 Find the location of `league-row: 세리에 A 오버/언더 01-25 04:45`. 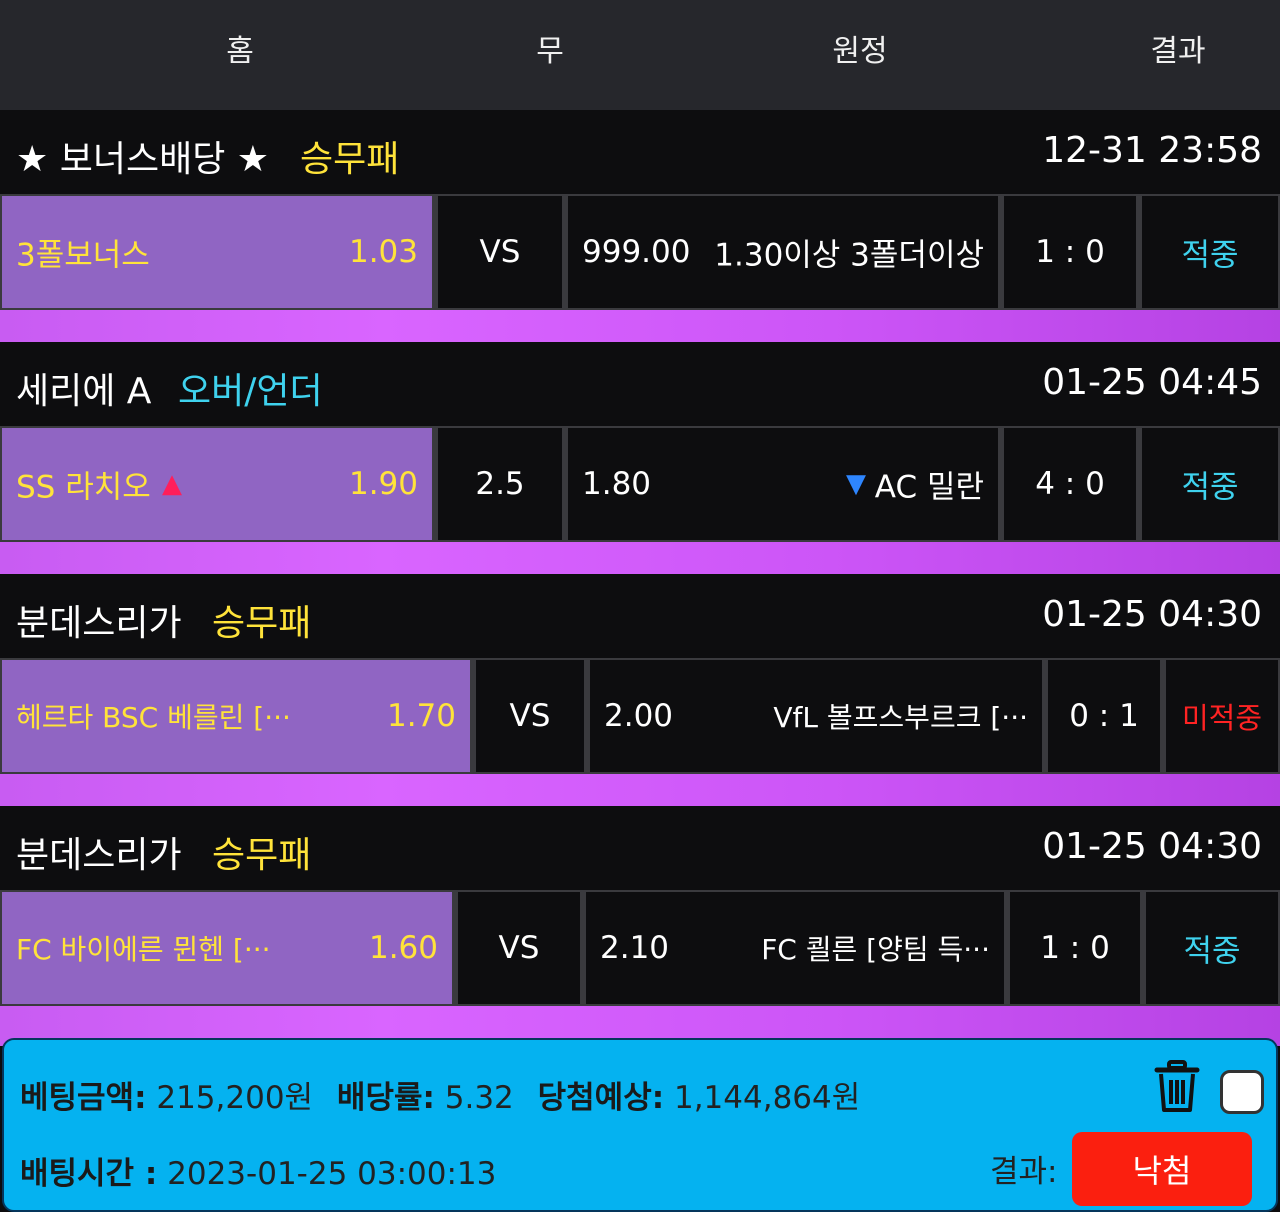

league-row: 세리에 A 오버/언더 01-25 04:45 is located at coordinates (640, 384).